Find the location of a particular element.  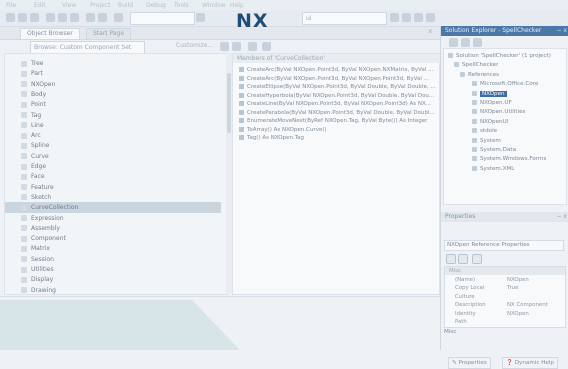

property-row: (Name) NXOpen is located at coordinates (505, 280).